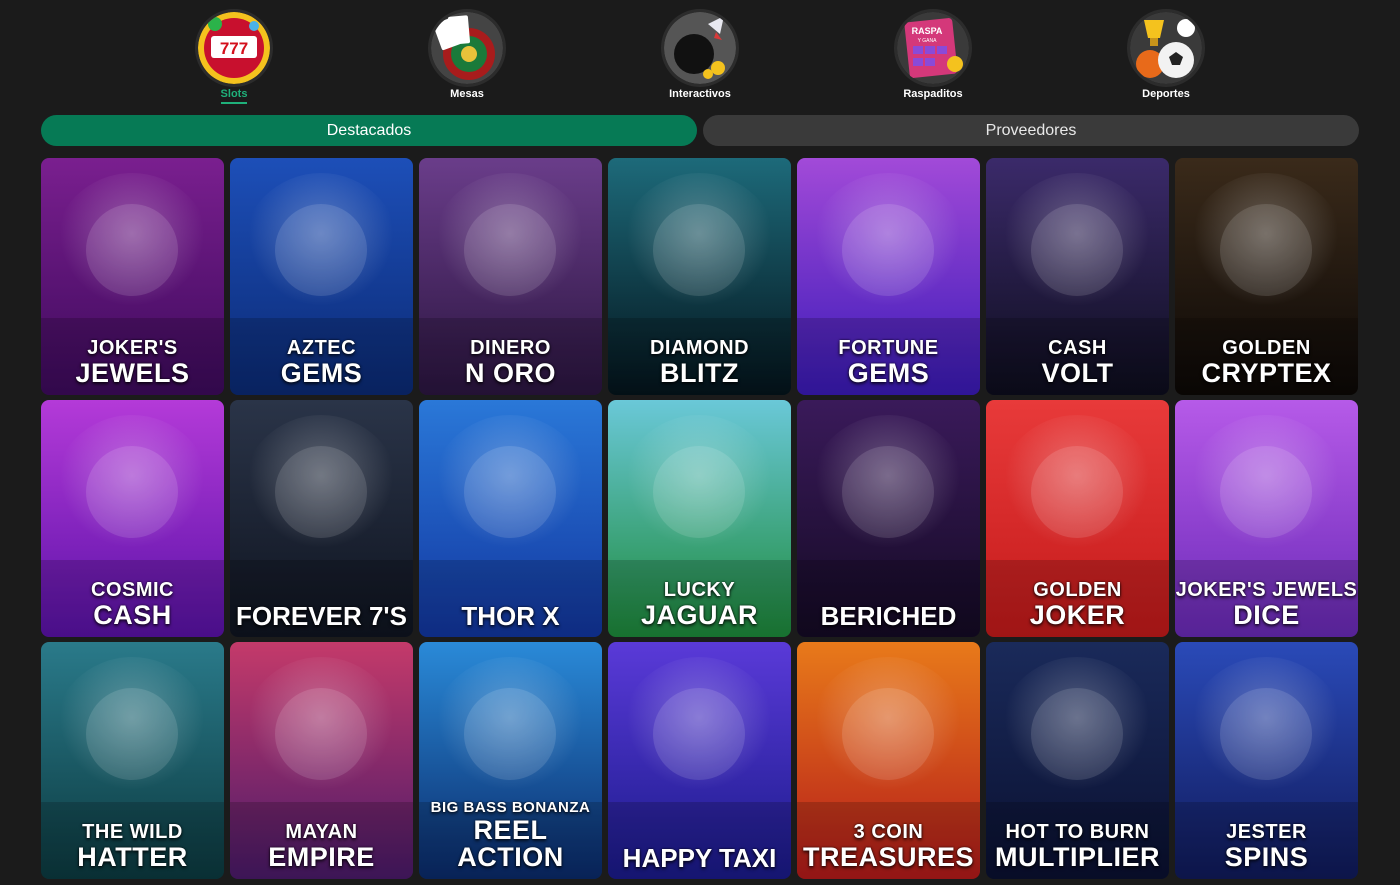 This screenshot has width=1400, height=885. What do you see at coordinates (1077, 518) in the screenshot?
I see `game-tile: GOLDEN JOKER` at bounding box center [1077, 518].